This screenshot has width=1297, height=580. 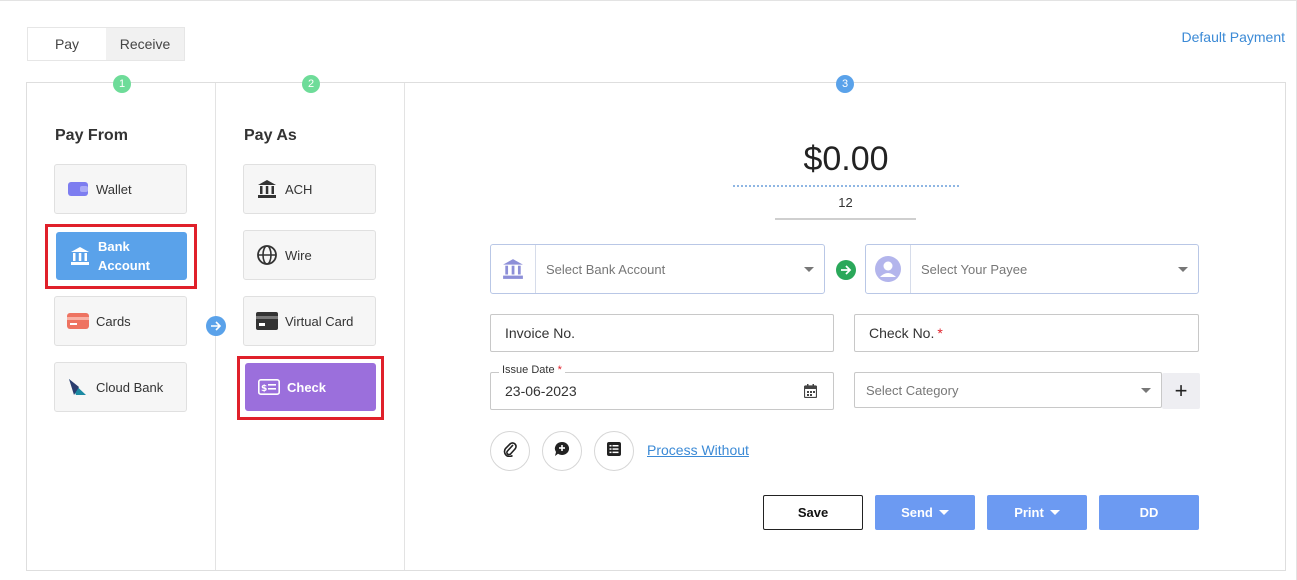 What do you see at coordinates (1032, 269) in the screenshot?
I see `payee-select: Select Your Payee` at bounding box center [1032, 269].